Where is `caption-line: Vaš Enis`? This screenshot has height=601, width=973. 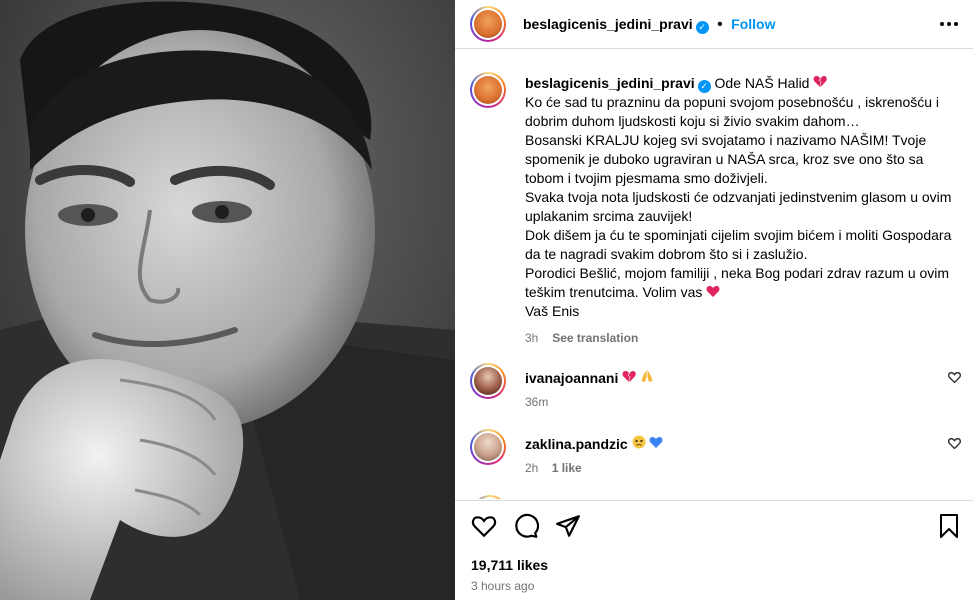
caption-line: Vaš Enis is located at coordinates (552, 311).